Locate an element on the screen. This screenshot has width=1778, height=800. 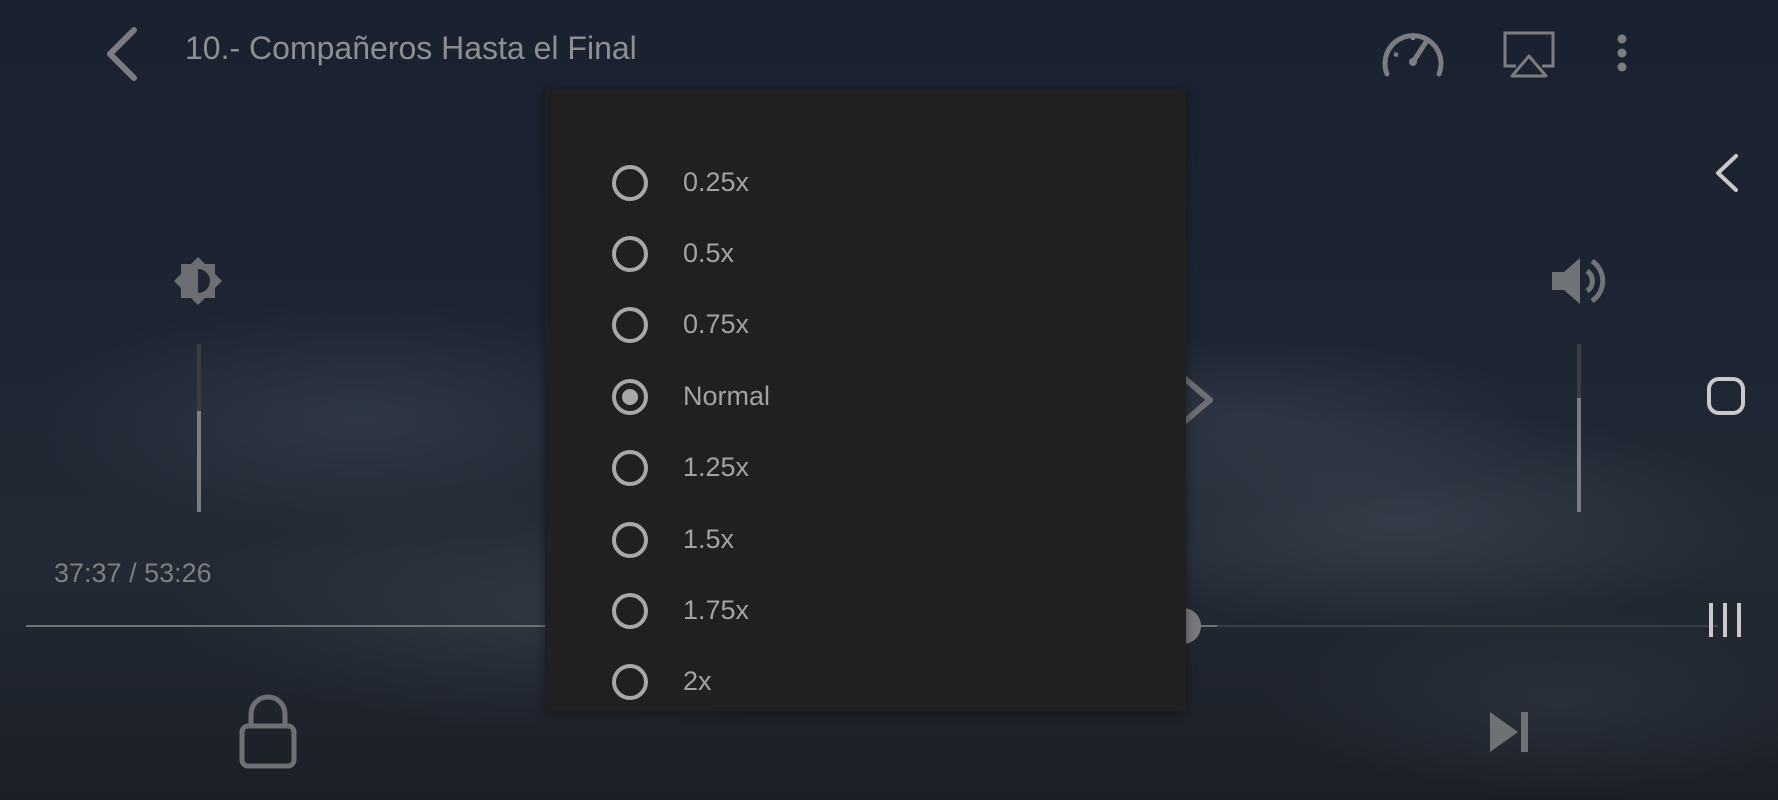
speed-option-1-75x: 1.75x is located at coordinates (865, 613).